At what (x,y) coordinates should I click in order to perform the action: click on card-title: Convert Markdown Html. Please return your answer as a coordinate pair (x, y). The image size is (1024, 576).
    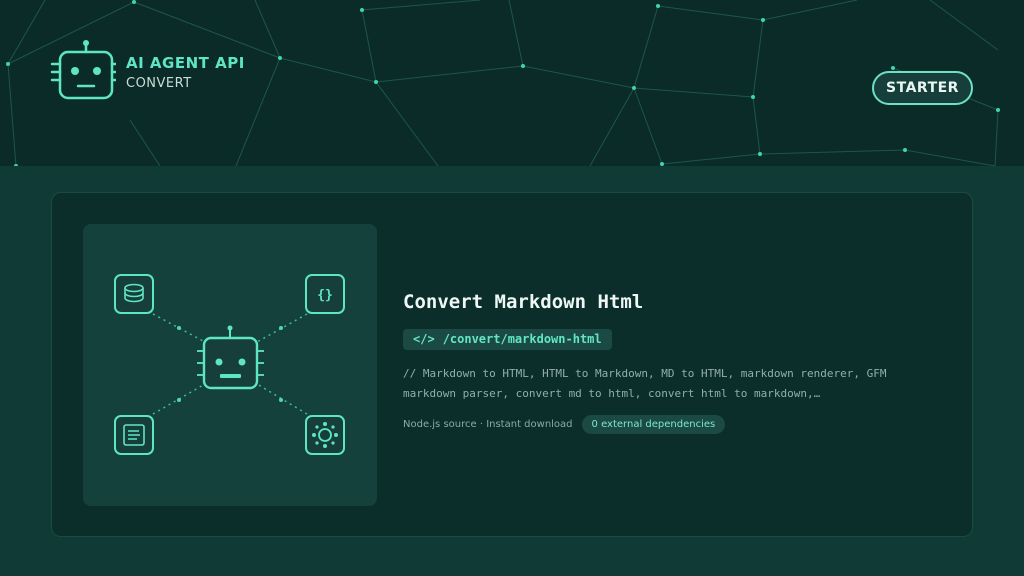
    Looking at the image, I should click on (673, 302).